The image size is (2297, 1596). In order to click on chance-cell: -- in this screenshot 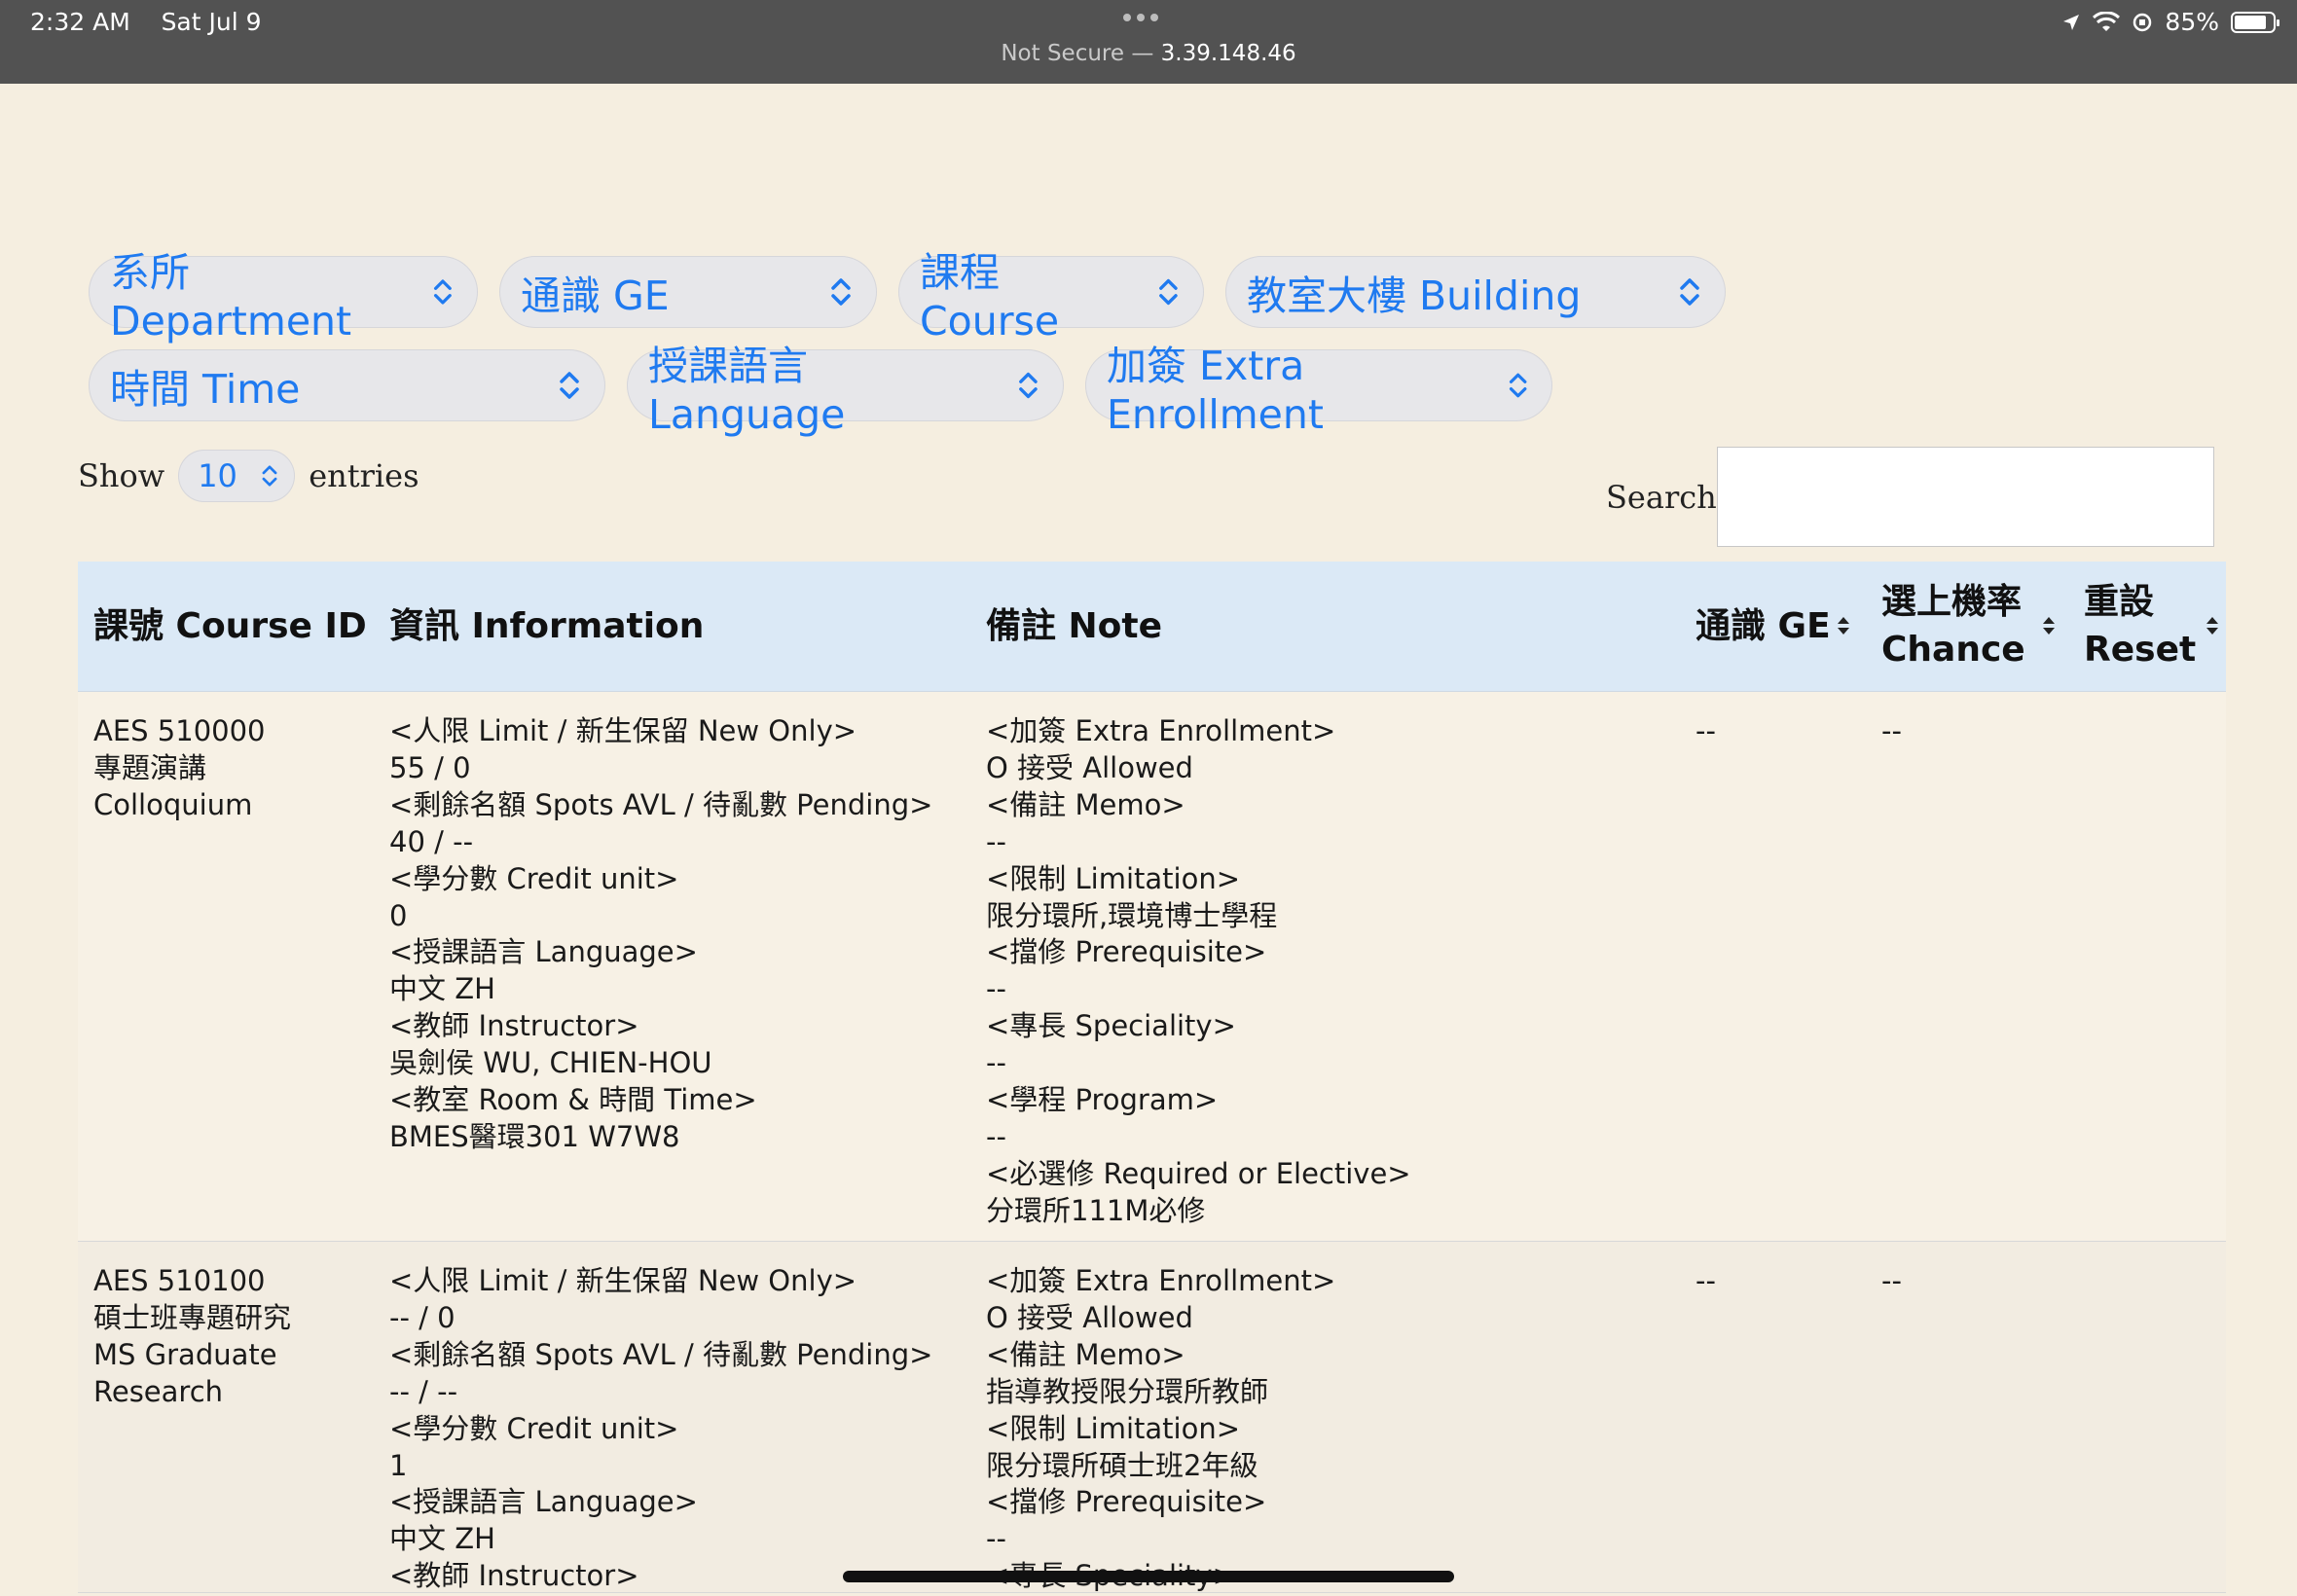, I will do `click(1891, 1281)`.